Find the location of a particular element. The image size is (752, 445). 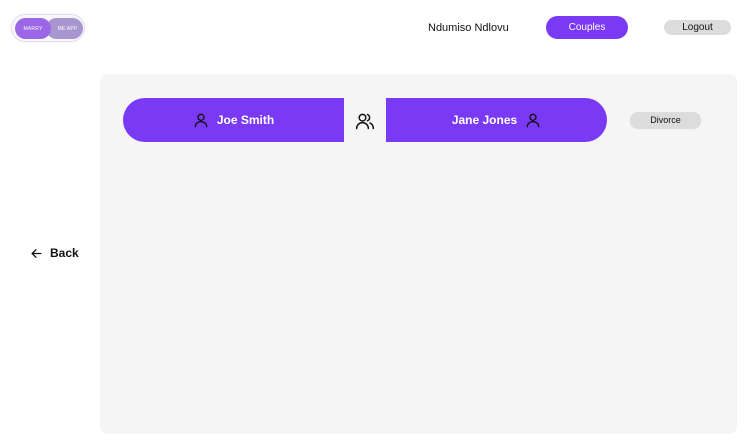

couples-button: Couples is located at coordinates (587, 27).